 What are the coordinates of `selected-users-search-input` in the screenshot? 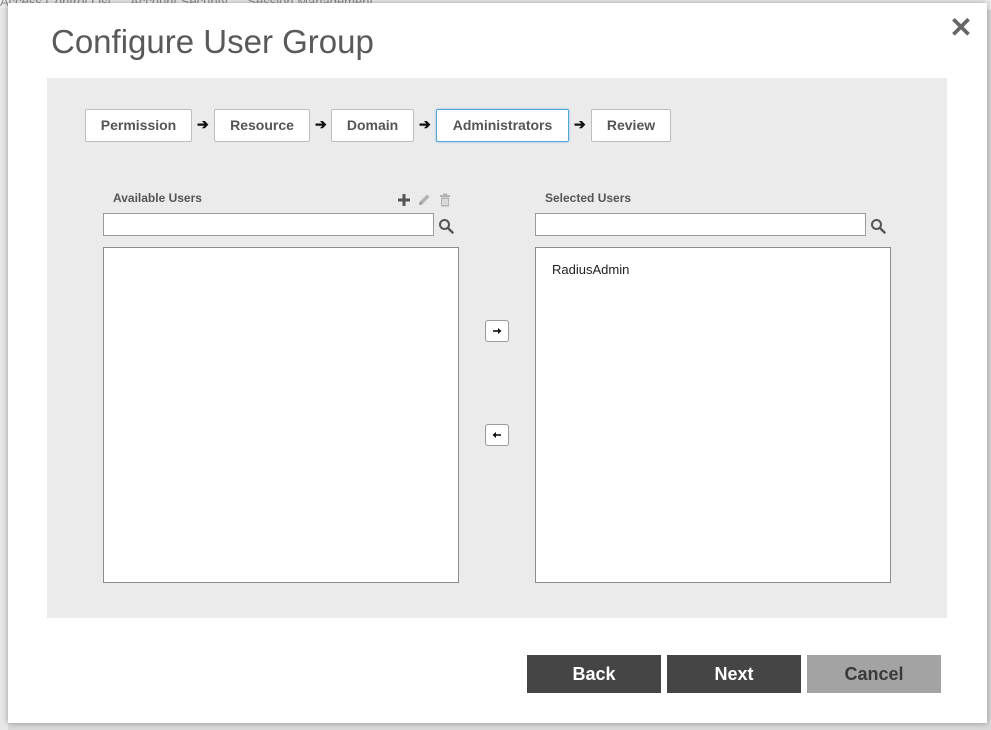 It's located at (700, 224).